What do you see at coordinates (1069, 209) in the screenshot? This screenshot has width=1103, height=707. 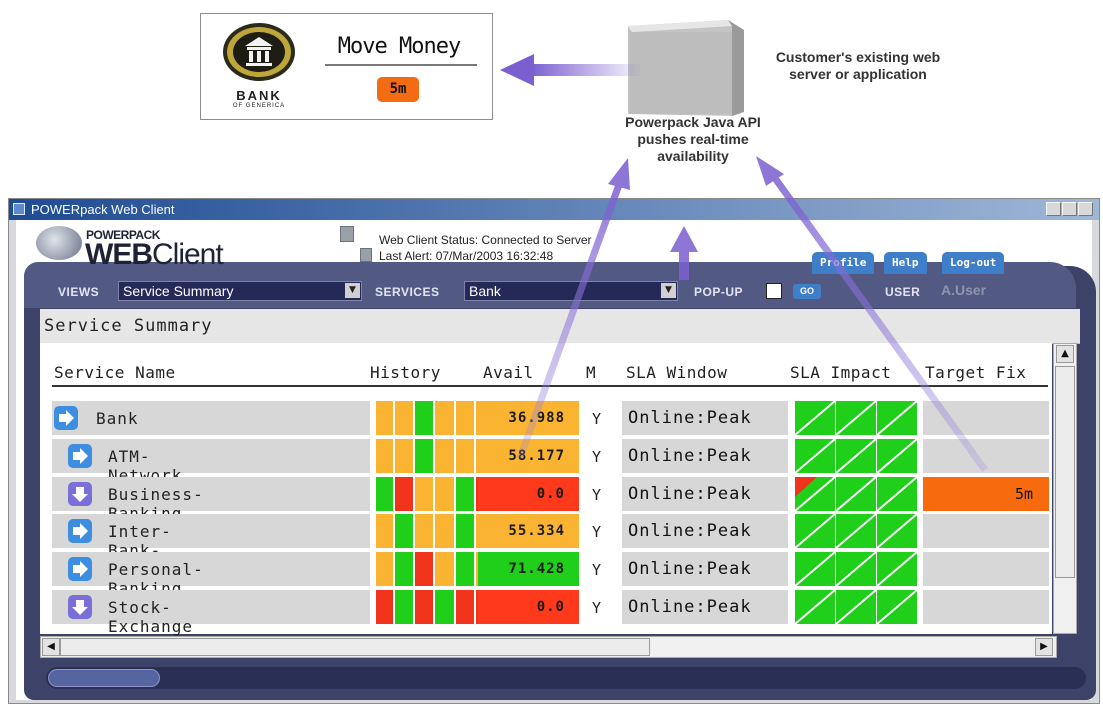 I see `maximize-button` at bounding box center [1069, 209].